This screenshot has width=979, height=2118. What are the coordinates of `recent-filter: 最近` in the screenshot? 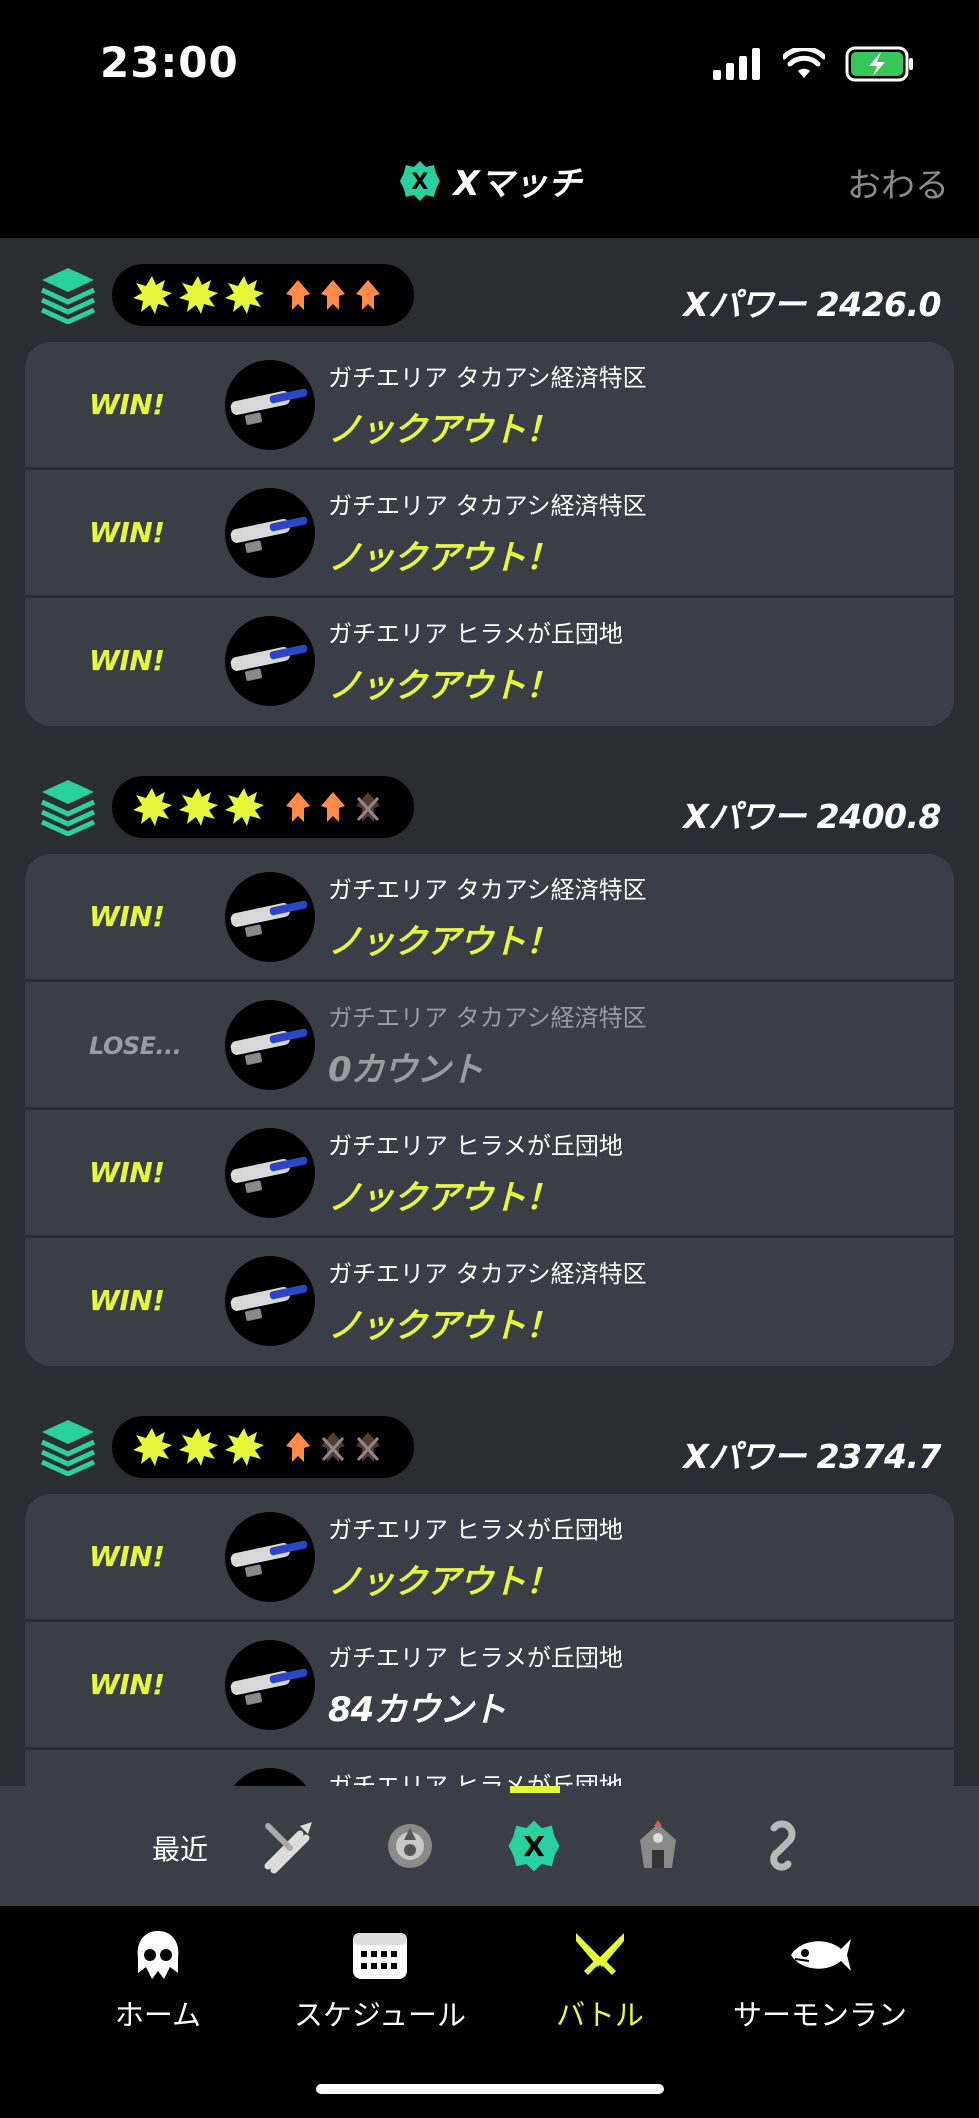 It's located at (180, 1848).